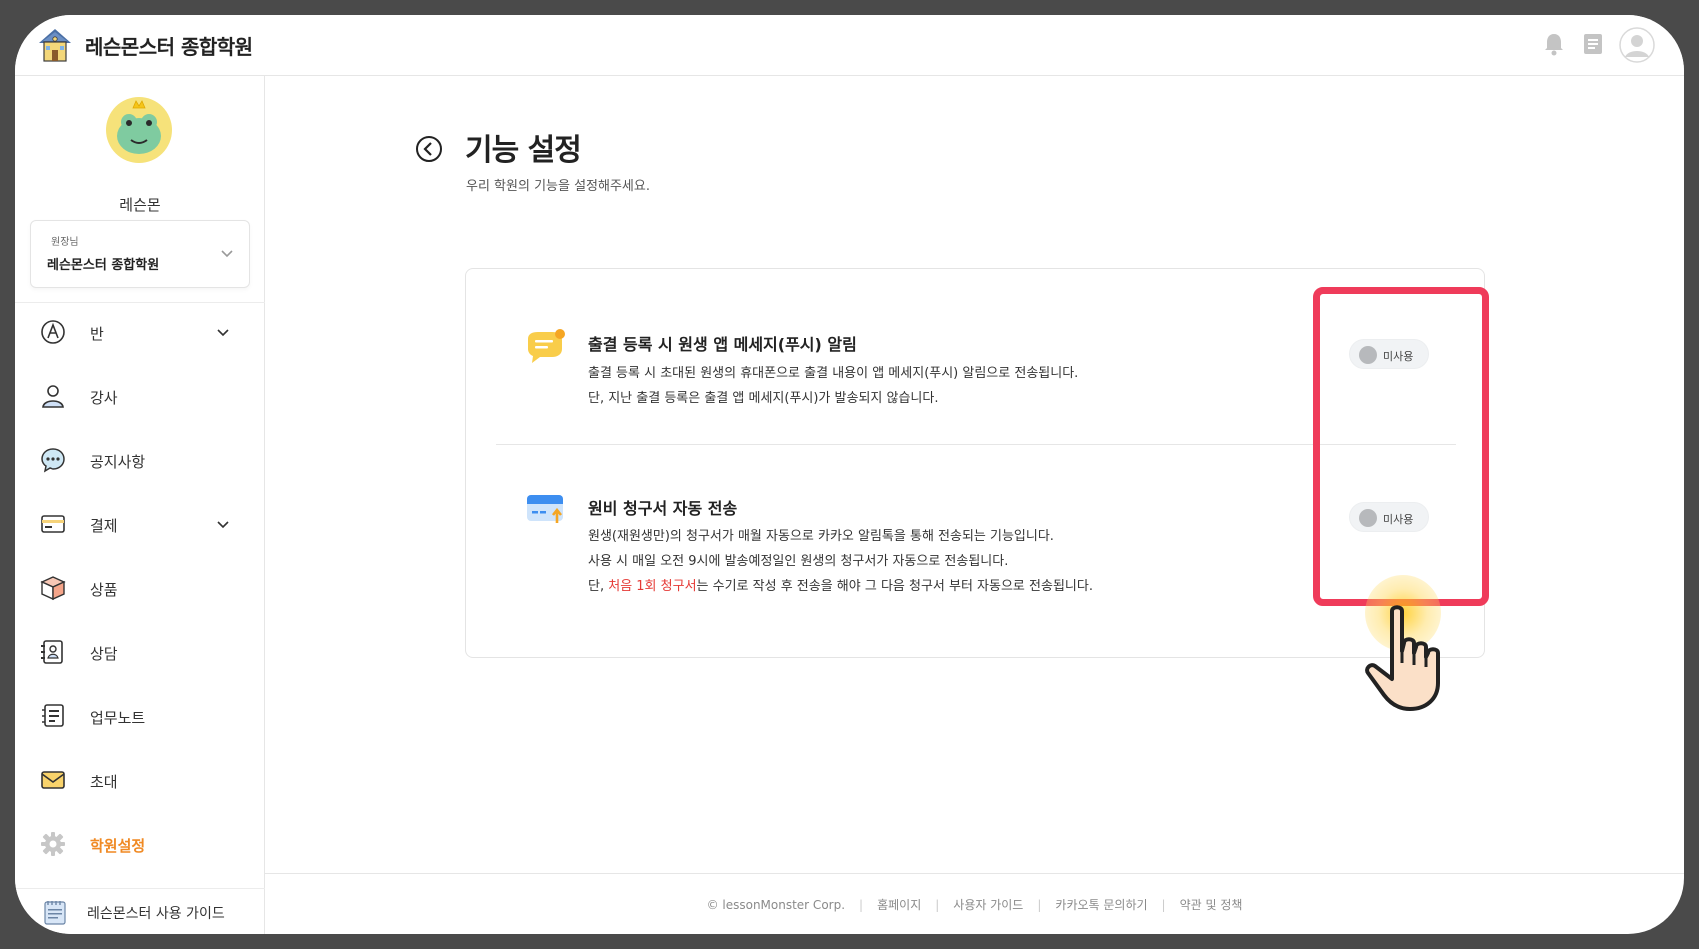 The height and width of the screenshot is (949, 1699). I want to click on sidebar-item-label: 업무노트, so click(118, 718).